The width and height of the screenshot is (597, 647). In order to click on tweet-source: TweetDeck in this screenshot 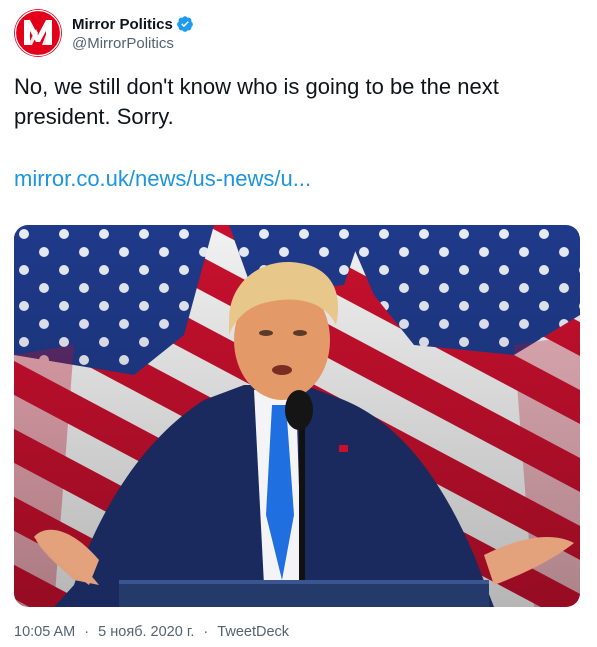, I will do `click(253, 632)`.